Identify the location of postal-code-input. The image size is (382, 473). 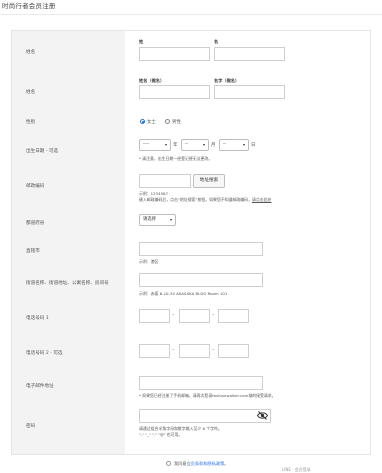
(165, 181).